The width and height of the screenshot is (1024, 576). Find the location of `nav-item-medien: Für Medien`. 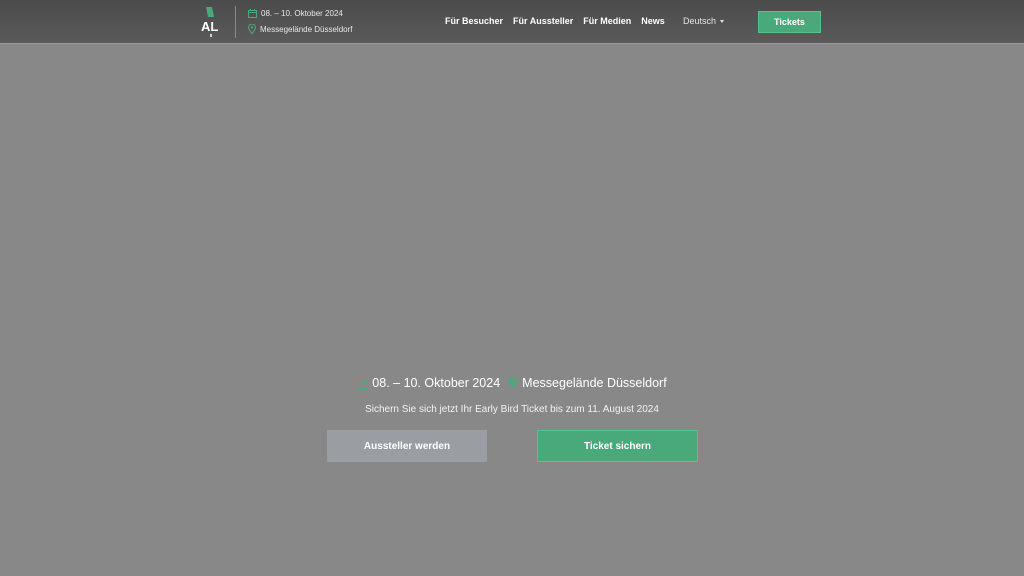

nav-item-medien: Für Medien is located at coordinates (607, 21).